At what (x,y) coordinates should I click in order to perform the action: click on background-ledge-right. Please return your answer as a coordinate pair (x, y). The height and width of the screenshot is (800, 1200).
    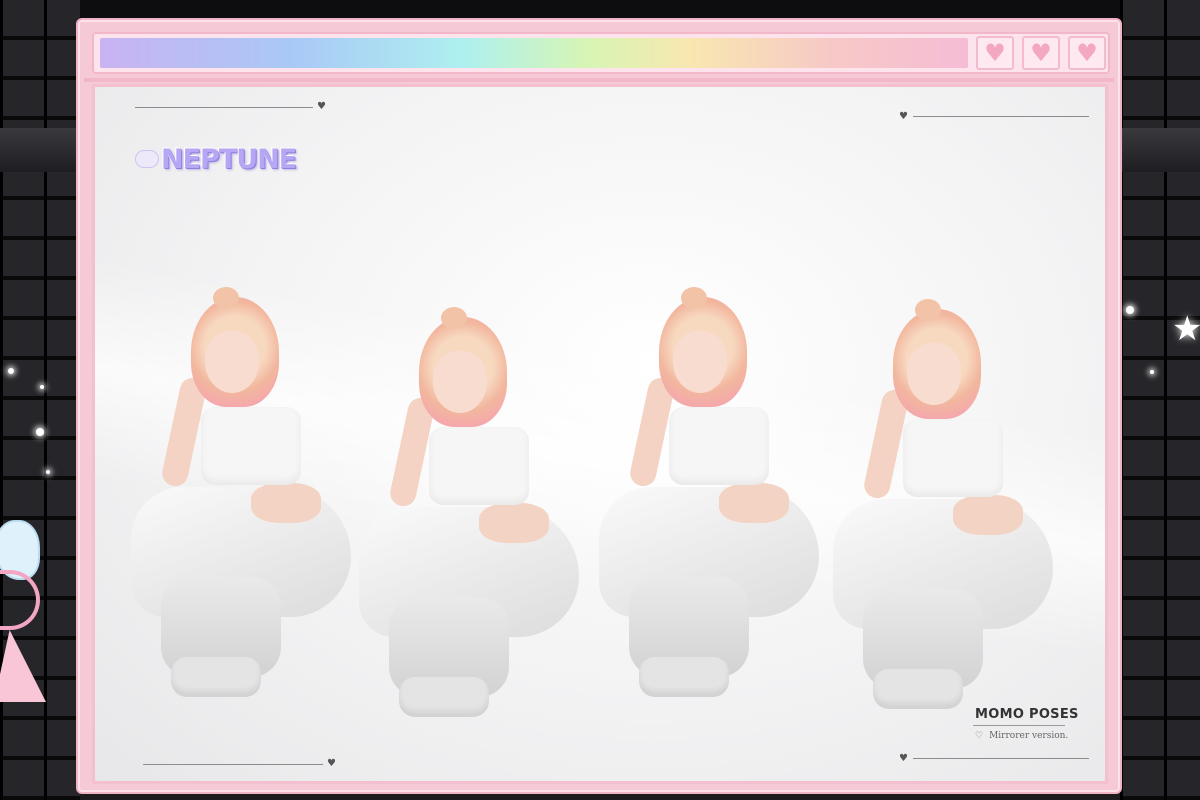
    Looking at the image, I should click on (1160, 150).